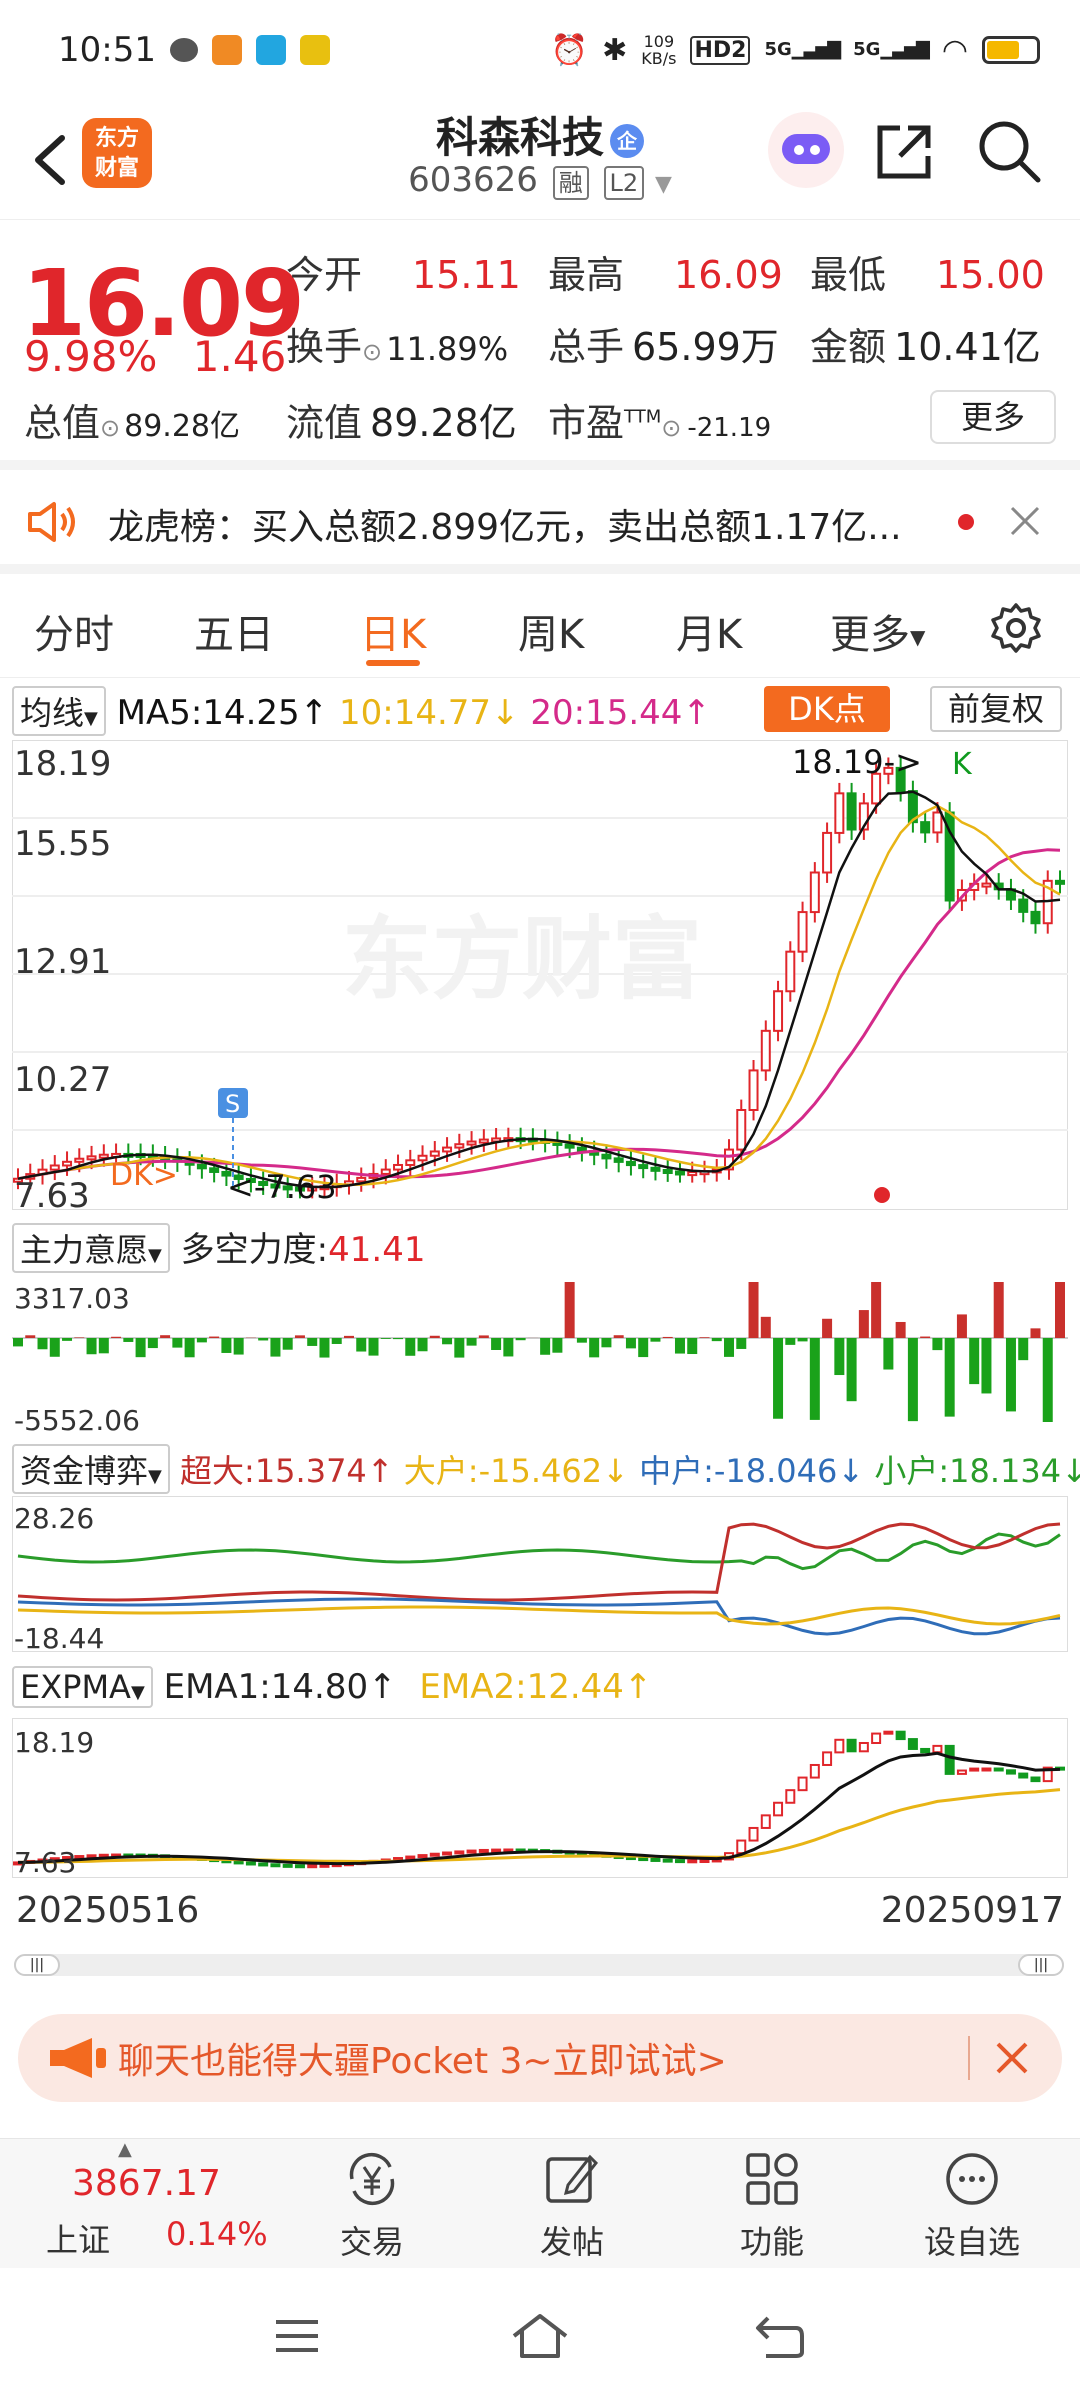 The height and width of the screenshot is (2400, 1080). What do you see at coordinates (627, 140) in the screenshot?
I see `enterprise-tag: 企` at bounding box center [627, 140].